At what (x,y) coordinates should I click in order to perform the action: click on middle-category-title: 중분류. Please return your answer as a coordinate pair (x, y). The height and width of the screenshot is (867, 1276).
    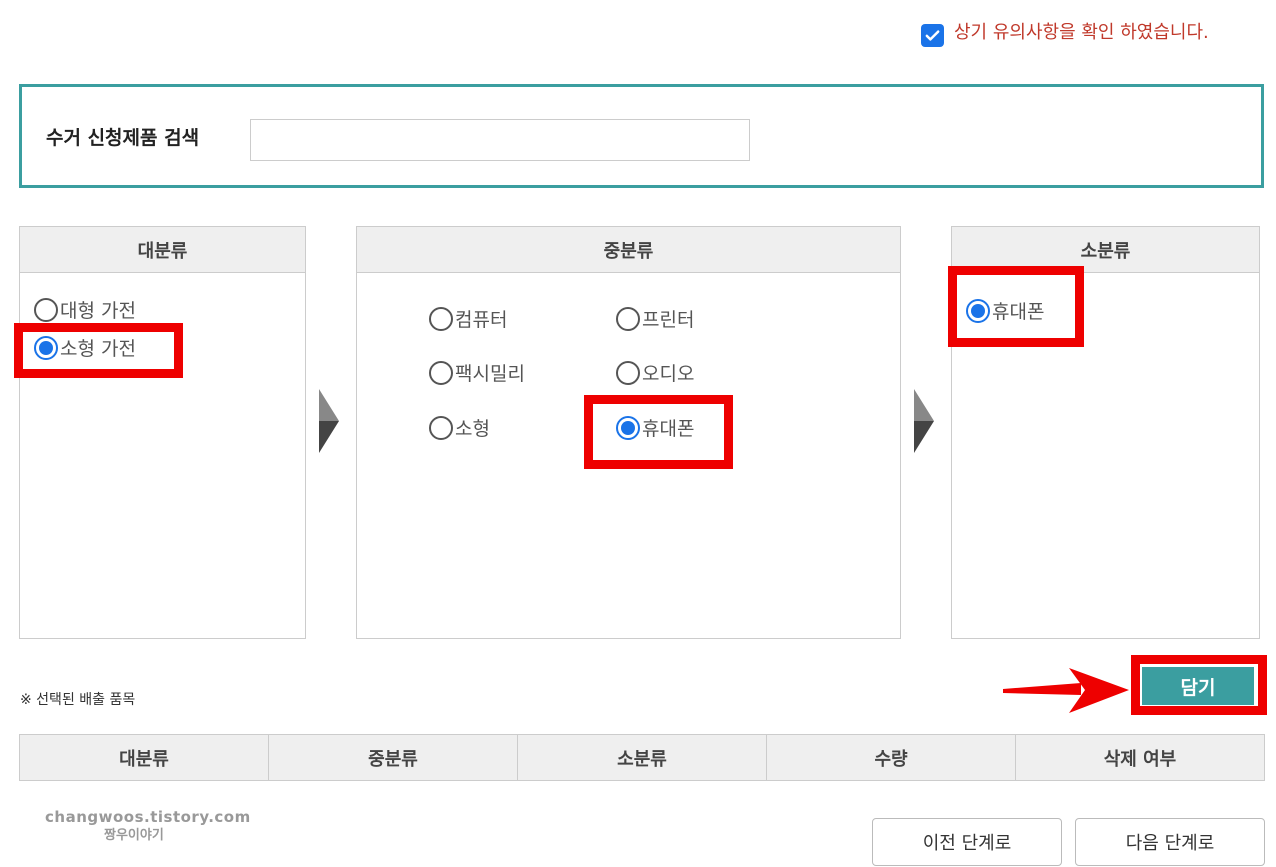
    Looking at the image, I should click on (628, 250).